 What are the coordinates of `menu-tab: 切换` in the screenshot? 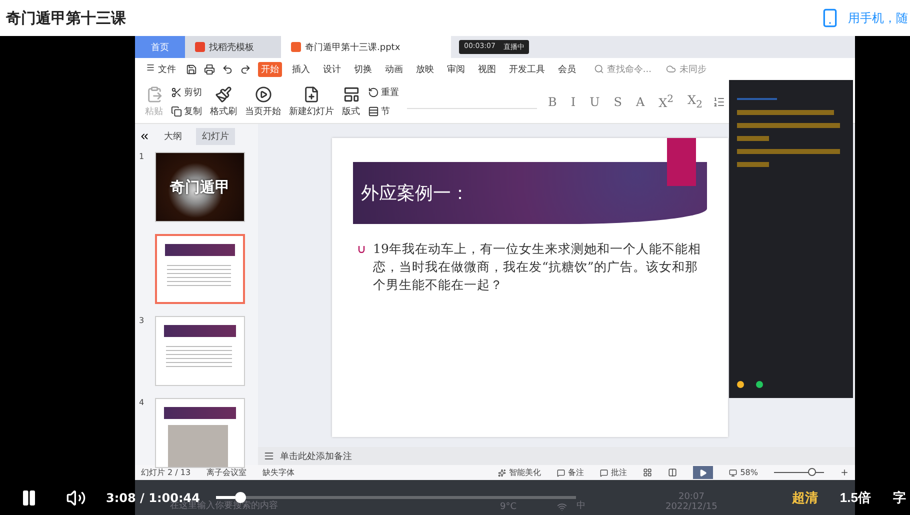 It's located at (362, 69).